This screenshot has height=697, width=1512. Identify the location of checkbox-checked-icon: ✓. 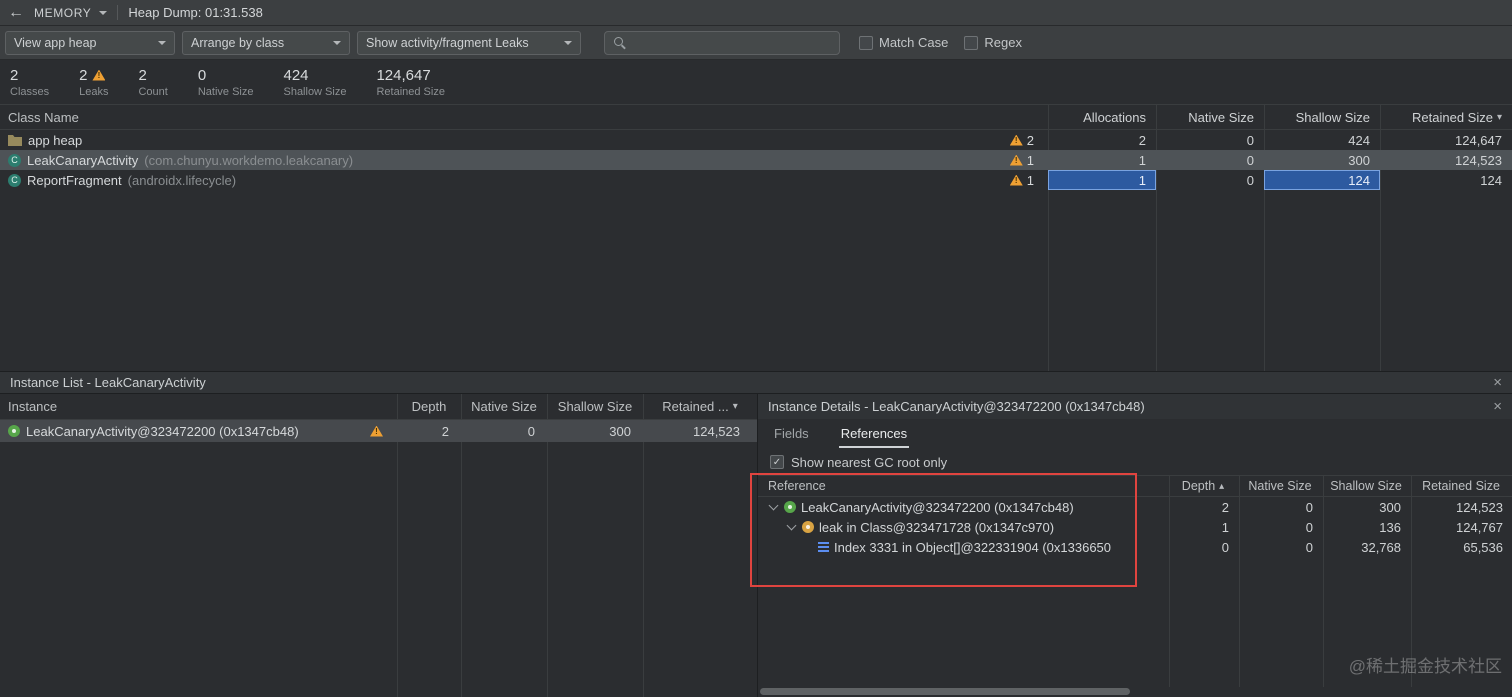
(777, 462).